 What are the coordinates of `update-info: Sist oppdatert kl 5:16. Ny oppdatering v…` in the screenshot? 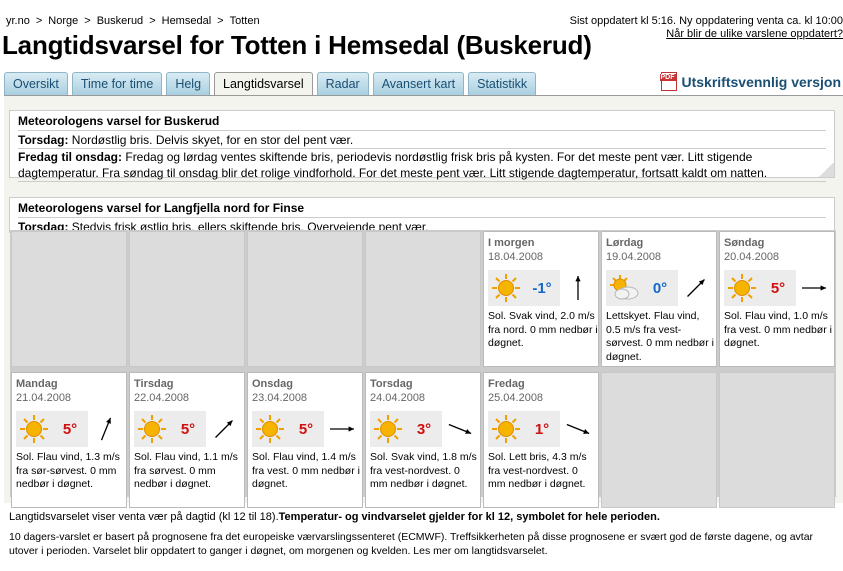 It's located at (706, 21).